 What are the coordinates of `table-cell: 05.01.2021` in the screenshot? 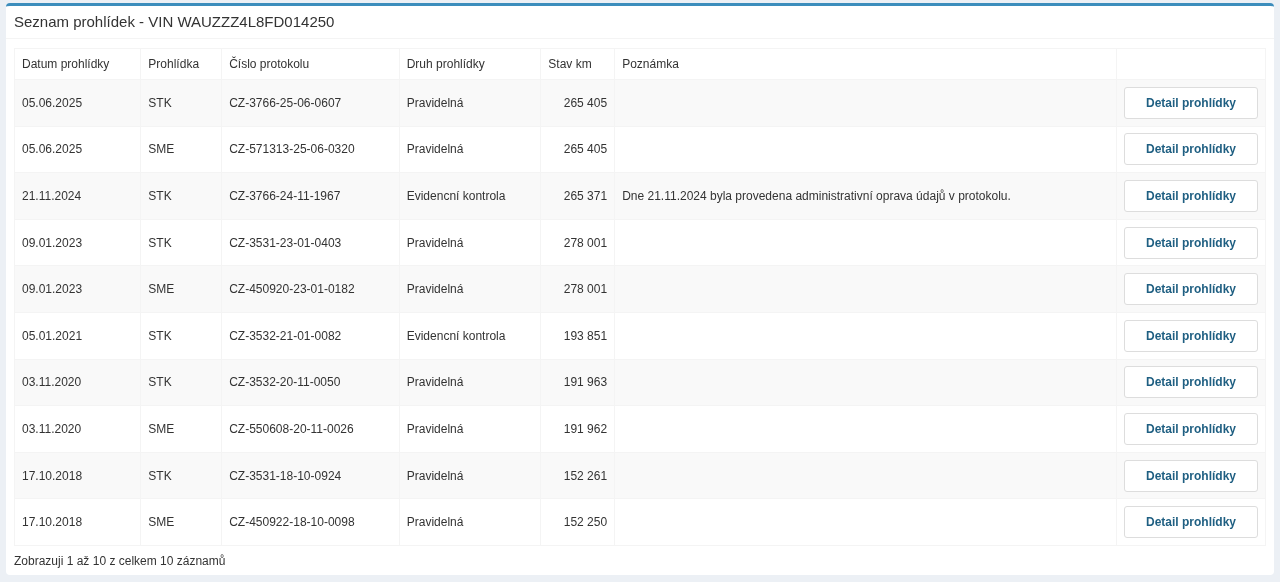 It's located at (52, 335).